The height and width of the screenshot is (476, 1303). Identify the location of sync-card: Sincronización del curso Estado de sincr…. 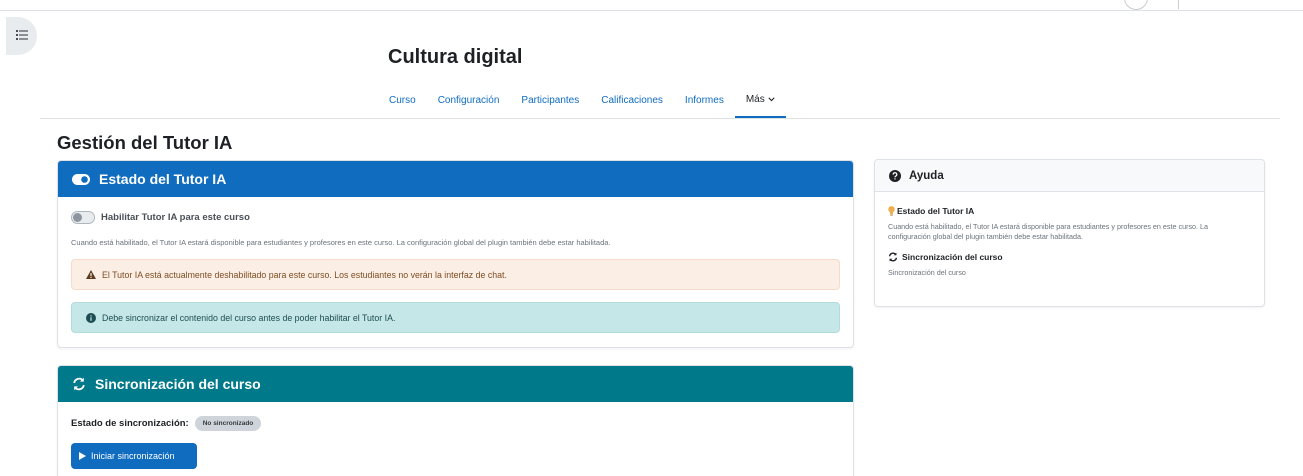
(455, 420).